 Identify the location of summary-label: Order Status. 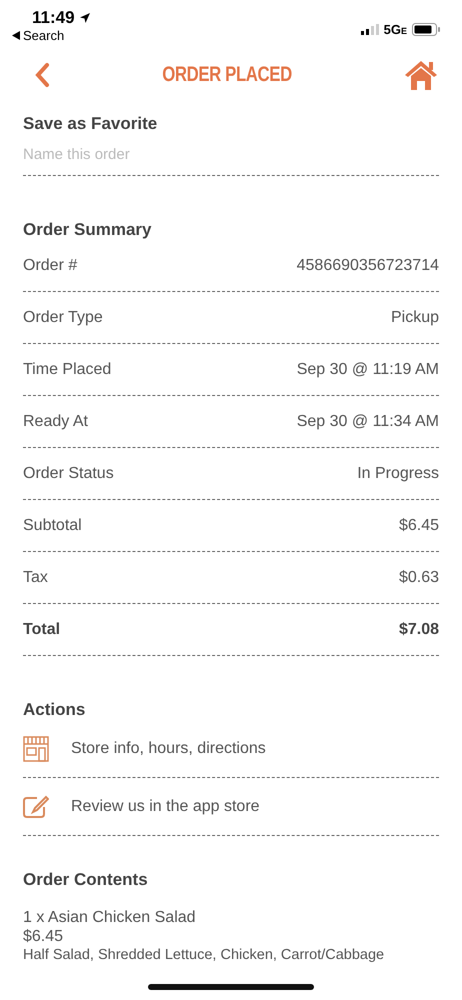
(68, 473).